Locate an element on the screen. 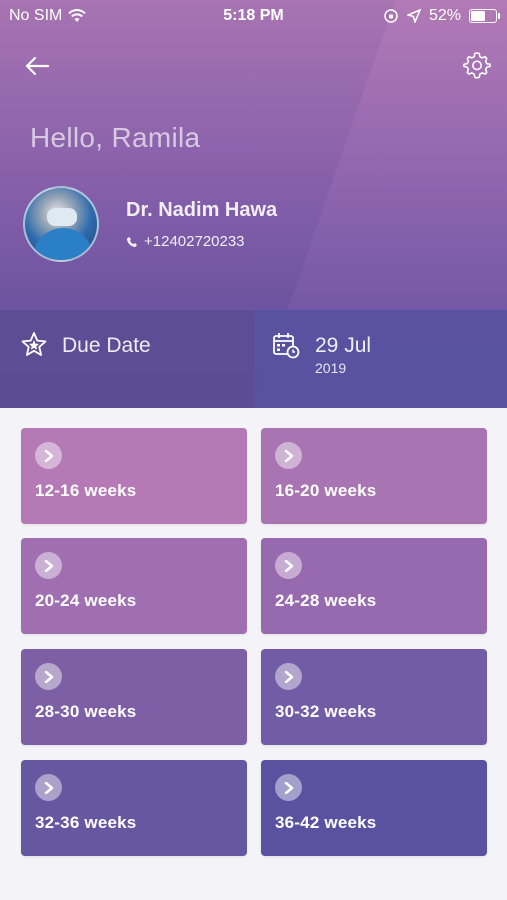  week-card-12-16: 12-16 weeks is located at coordinates (134, 476).